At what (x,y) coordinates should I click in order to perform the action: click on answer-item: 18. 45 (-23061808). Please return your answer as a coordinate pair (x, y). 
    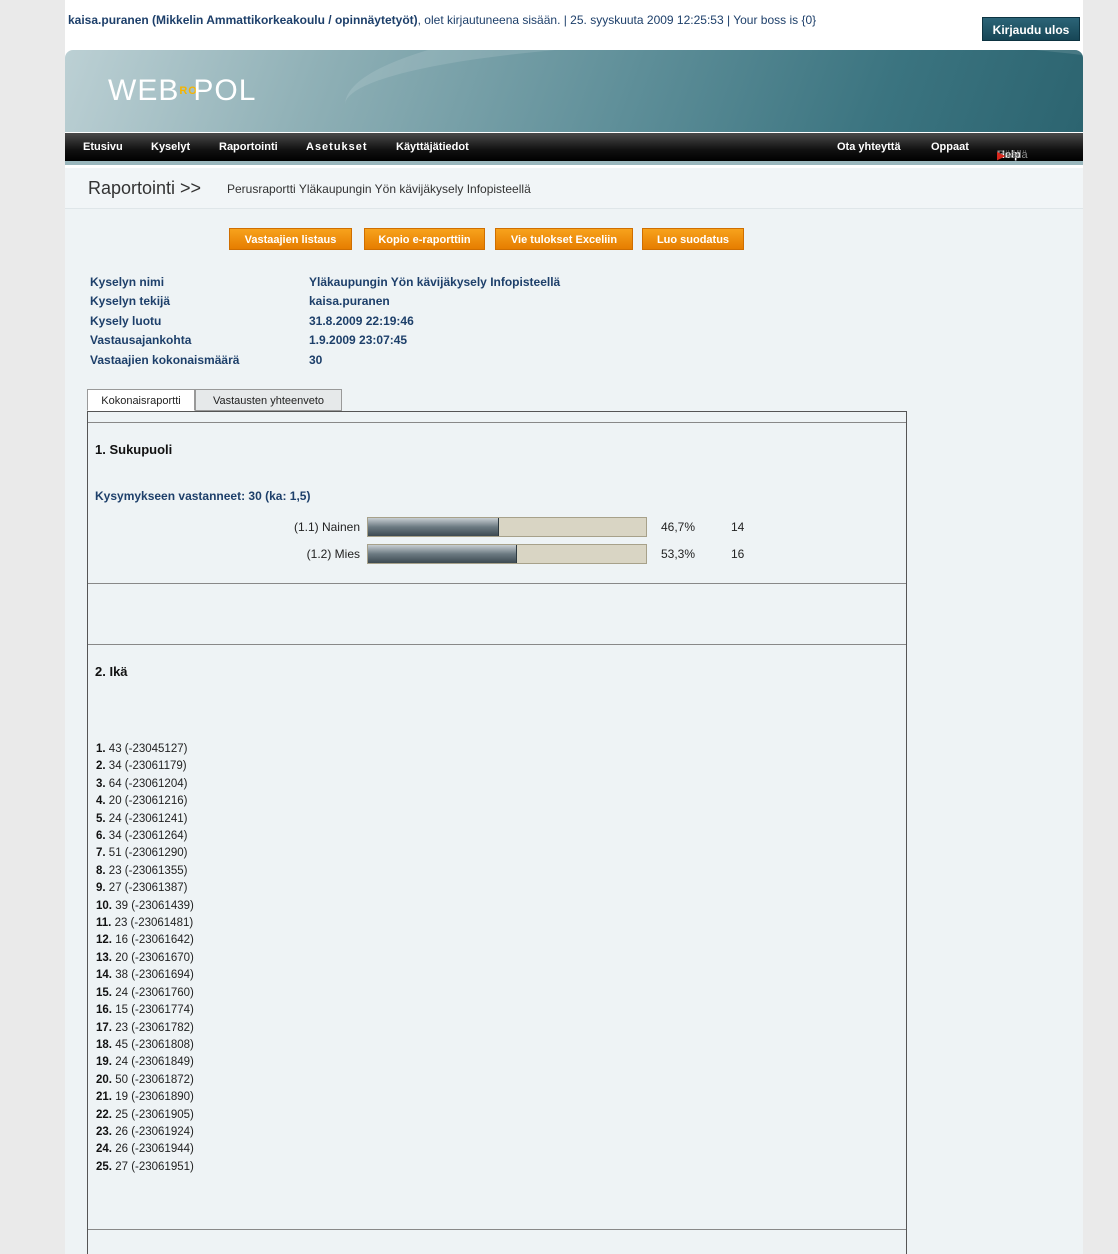
    Looking at the image, I should click on (145, 1045).